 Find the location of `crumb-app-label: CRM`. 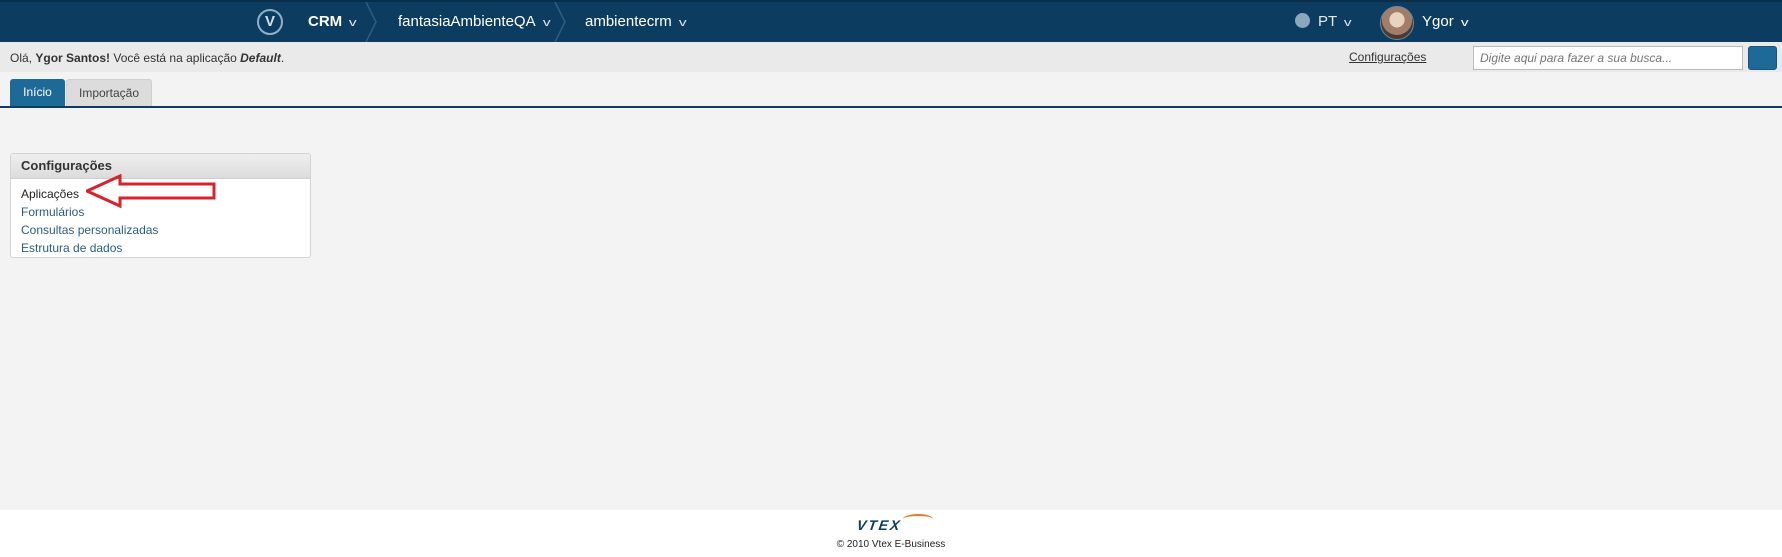

crumb-app-label: CRM is located at coordinates (325, 21).